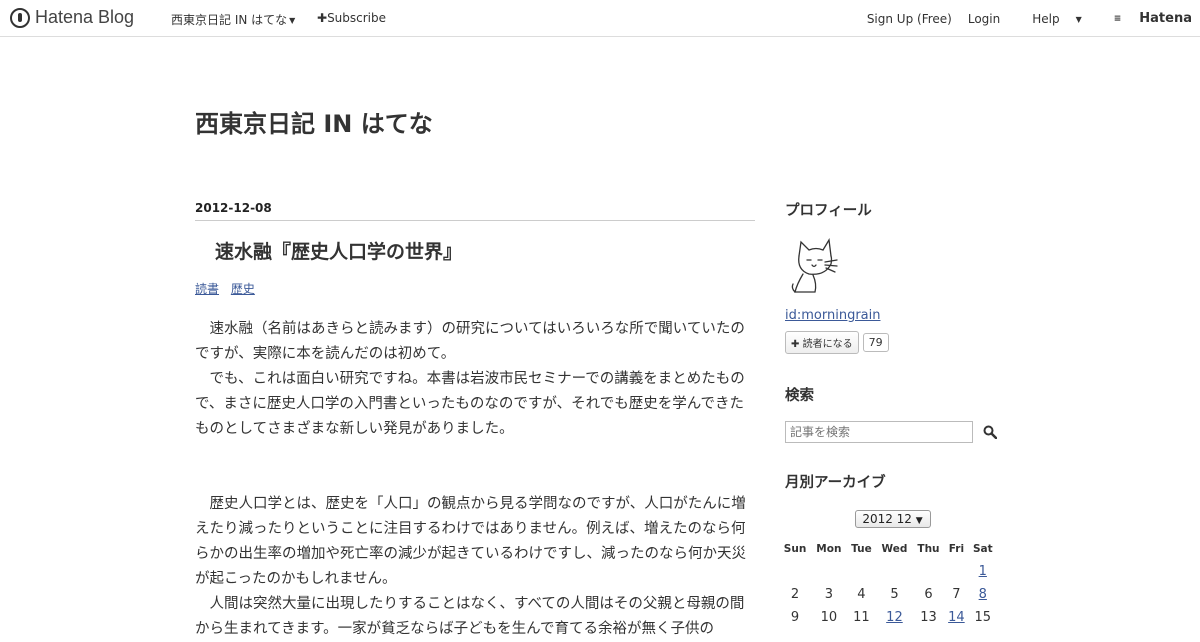 Image resolution: width=1200 pixels, height=642 pixels. Describe the element at coordinates (475, 250) in the screenshot. I see `entry-title: 速水融『歴史人口学の世界』` at that location.